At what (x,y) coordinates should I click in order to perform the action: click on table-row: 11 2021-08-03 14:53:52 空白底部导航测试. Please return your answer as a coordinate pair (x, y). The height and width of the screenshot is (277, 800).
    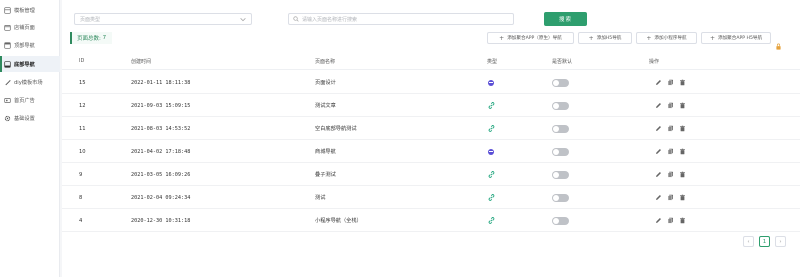
    Looking at the image, I should click on (431, 128).